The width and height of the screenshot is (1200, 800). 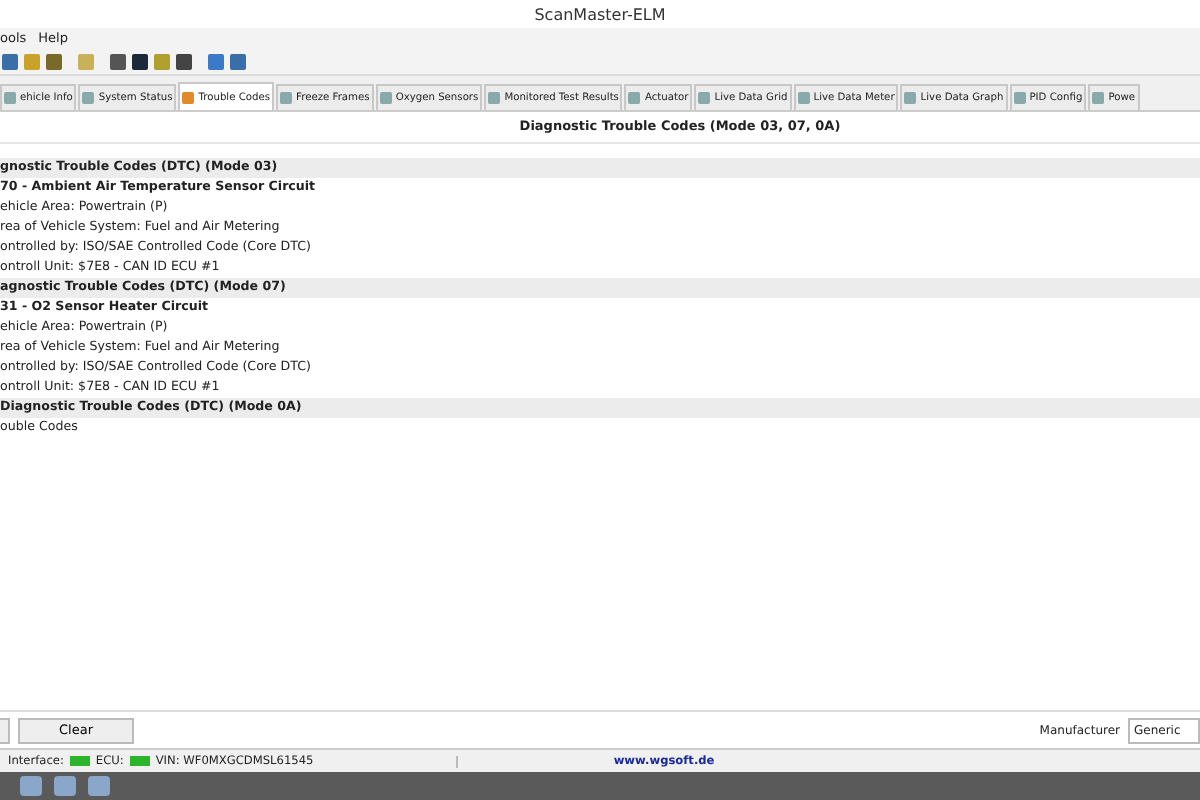 I want to click on window-title: ScanMaster-ELM, so click(x=600, y=14).